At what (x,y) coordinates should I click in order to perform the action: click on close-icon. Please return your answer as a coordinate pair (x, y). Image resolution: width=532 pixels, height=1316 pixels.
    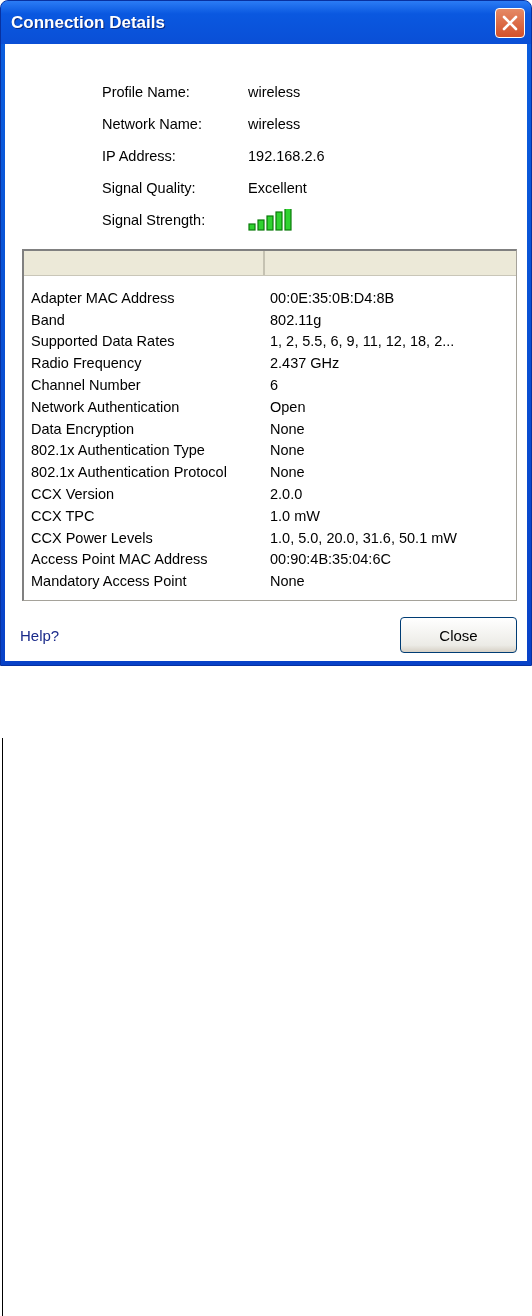
    Looking at the image, I should click on (510, 22).